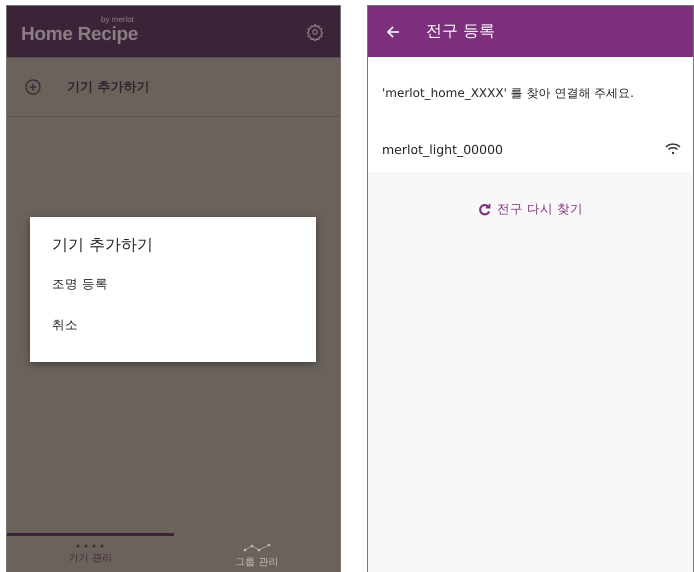 The height and width of the screenshot is (572, 694). Describe the element at coordinates (442, 149) in the screenshot. I see `network-name: merlot_light_00000` at that location.